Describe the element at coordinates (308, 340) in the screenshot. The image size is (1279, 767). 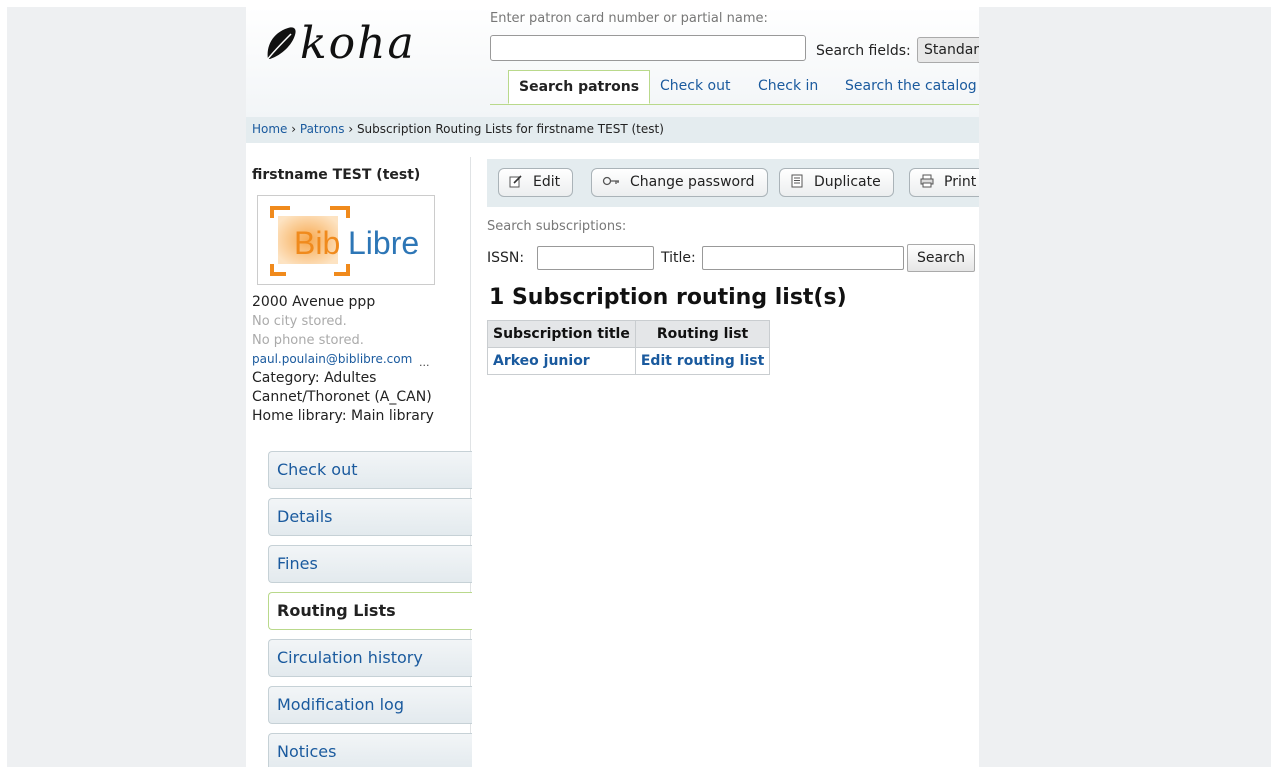
I see `patron-phone: No phone stored.` at that location.